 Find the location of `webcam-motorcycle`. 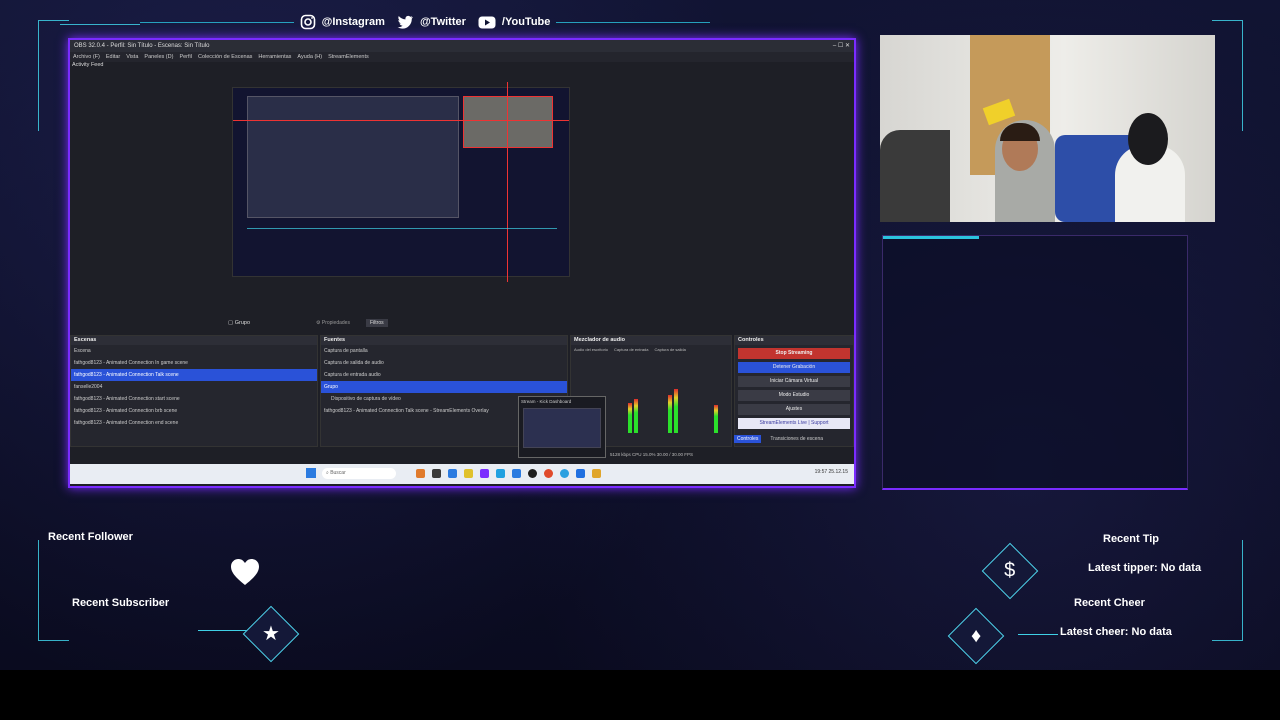

webcam-motorcycle is located at coordinates (915, 176).